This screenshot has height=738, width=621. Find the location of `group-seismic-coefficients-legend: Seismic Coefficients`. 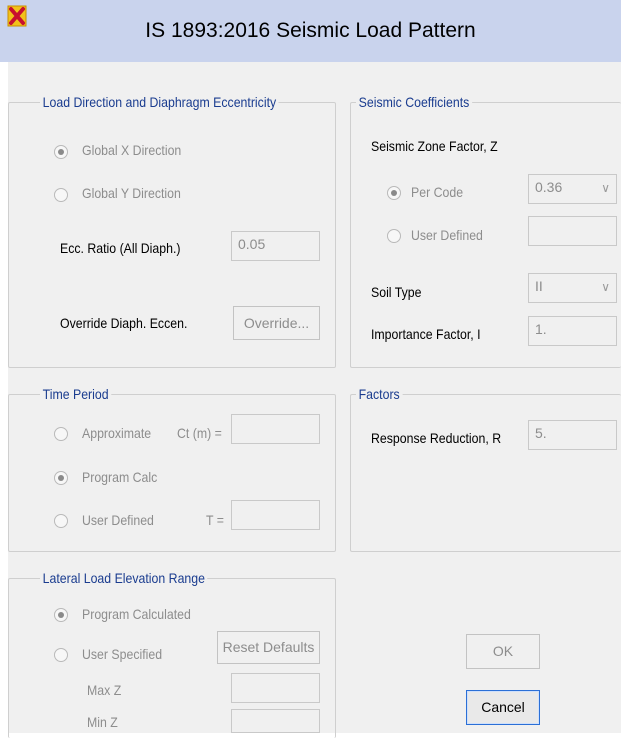

group-seismic-coefficients-legend: Seismic Coefficients is located at coordinates (414, 102).